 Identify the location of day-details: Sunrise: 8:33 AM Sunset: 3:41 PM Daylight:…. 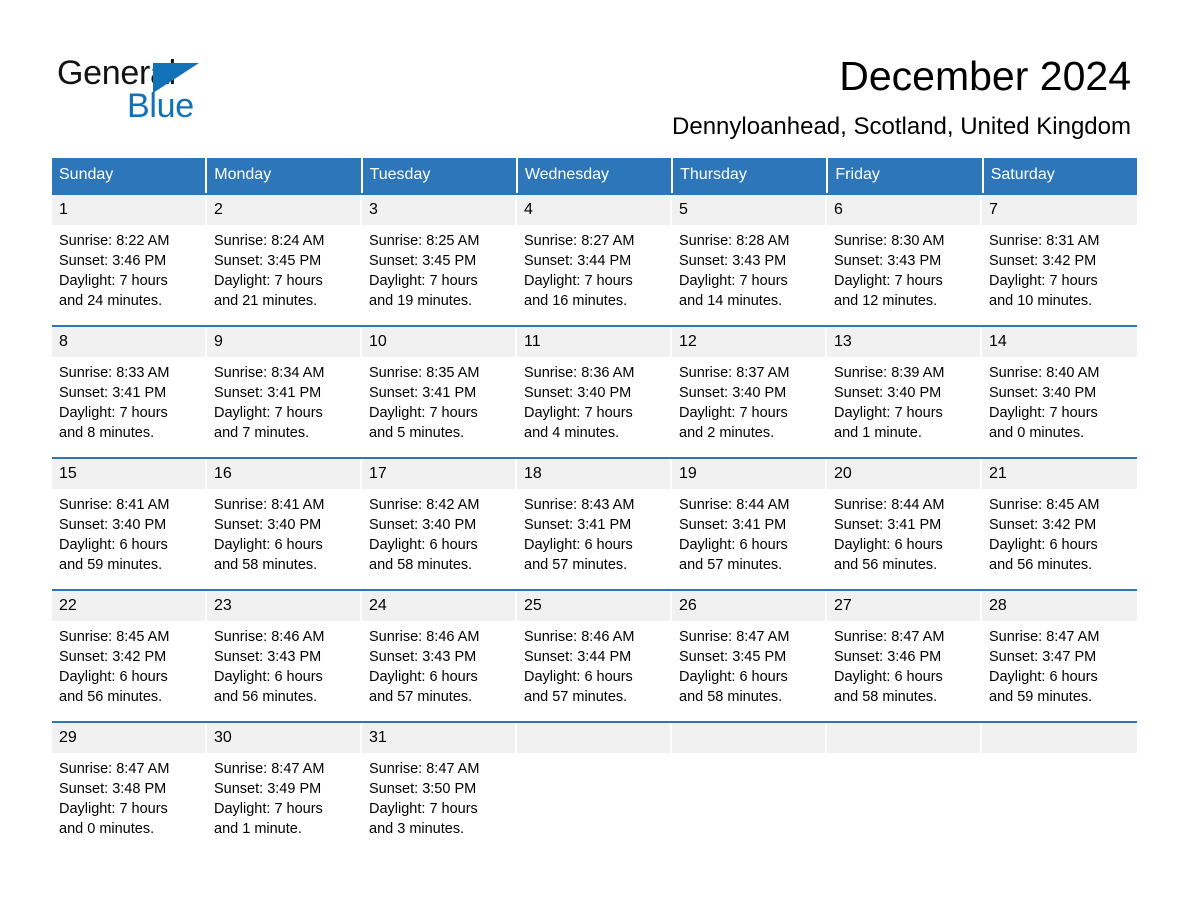
(129, 407).